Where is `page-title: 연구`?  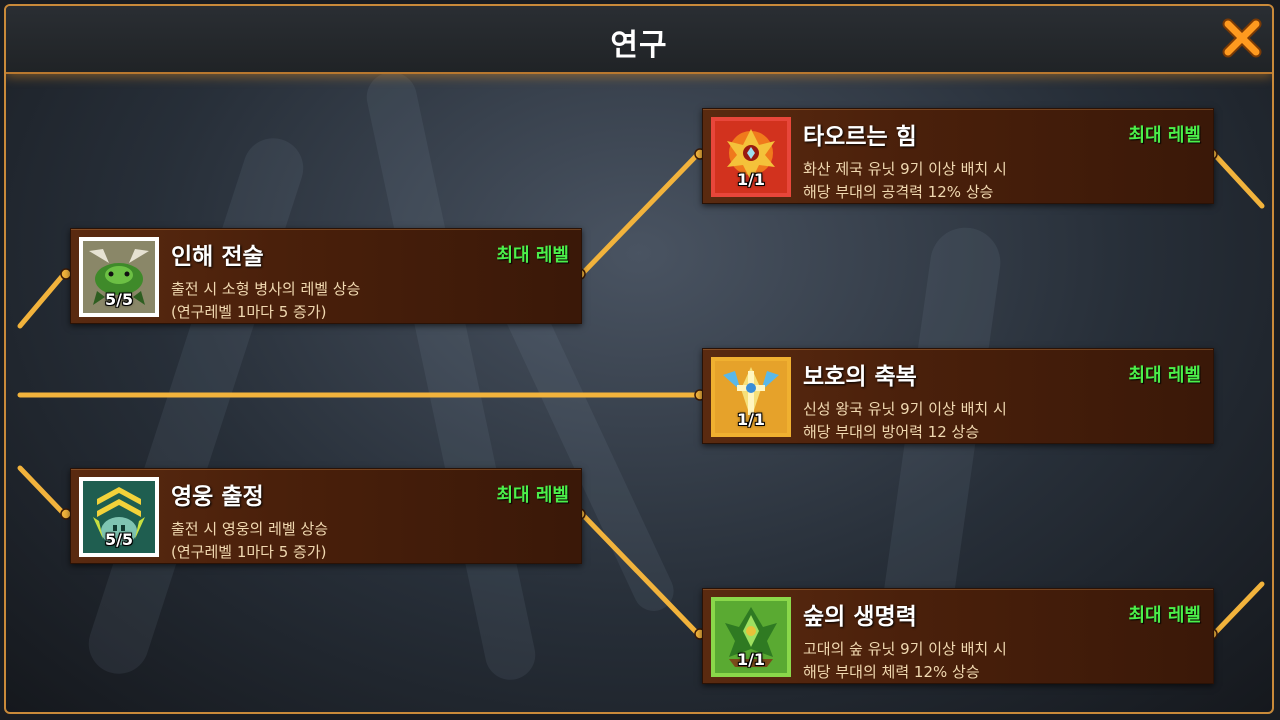
page-title: 연구 is located at coordinates (639, 45).